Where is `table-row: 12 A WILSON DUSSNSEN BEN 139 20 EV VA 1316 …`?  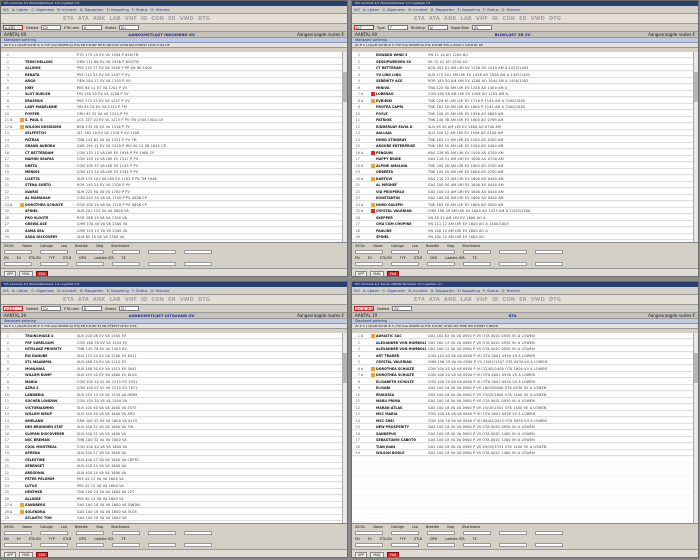
table-row: 12 A WILSON DUSSNSEN BEN 139 20 EV VA 1316 … is located at coordinates (174, 127).